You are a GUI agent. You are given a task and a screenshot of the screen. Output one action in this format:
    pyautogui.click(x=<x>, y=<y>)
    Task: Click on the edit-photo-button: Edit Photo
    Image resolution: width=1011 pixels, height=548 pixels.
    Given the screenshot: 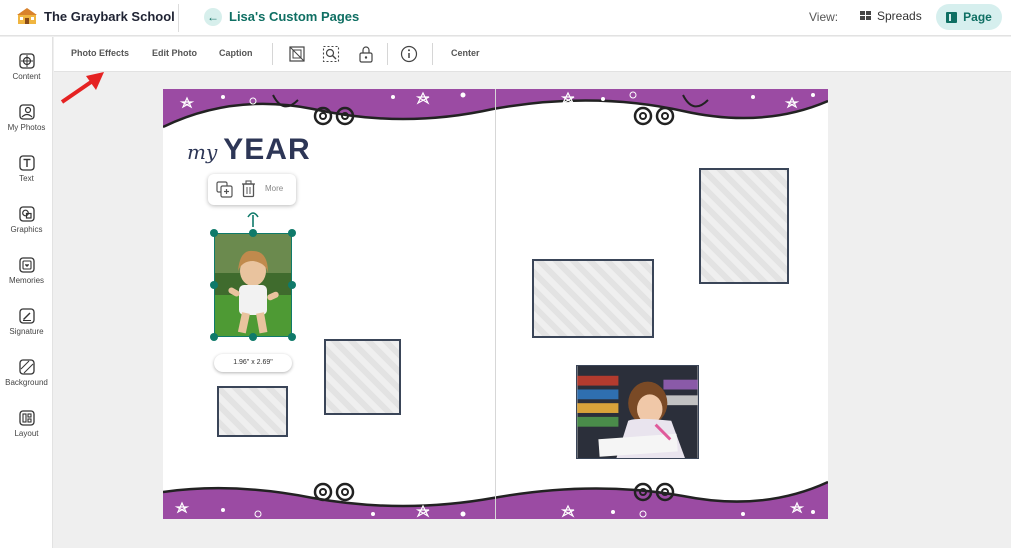 What is the action you would take?
    pyautogui.click(x=174, y=53)
    